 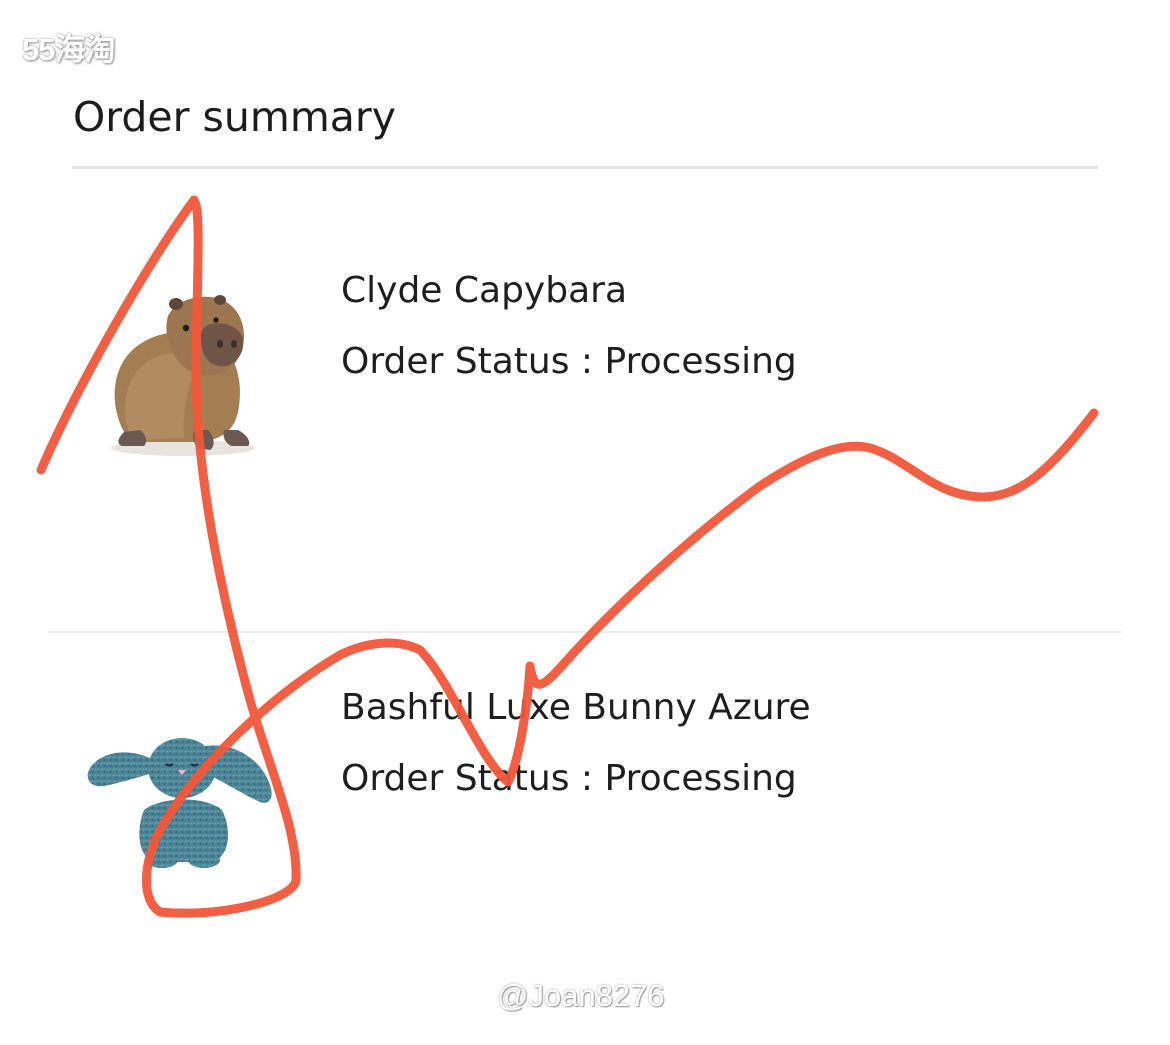 What do you see at coordinates (484, 290) in the screenshot?
I see `item-name: Clyde Capybara` at bounding box center [484, 290].